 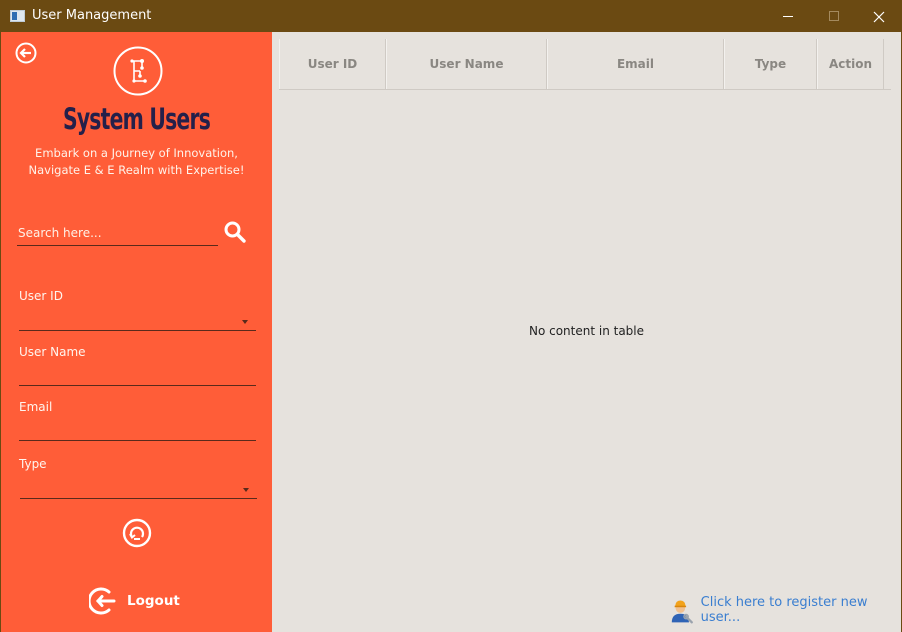 What do you see at coordinates (635, 64) in the screenshot?
I see `column-header-email: Email` at bounding box center [635, 64].